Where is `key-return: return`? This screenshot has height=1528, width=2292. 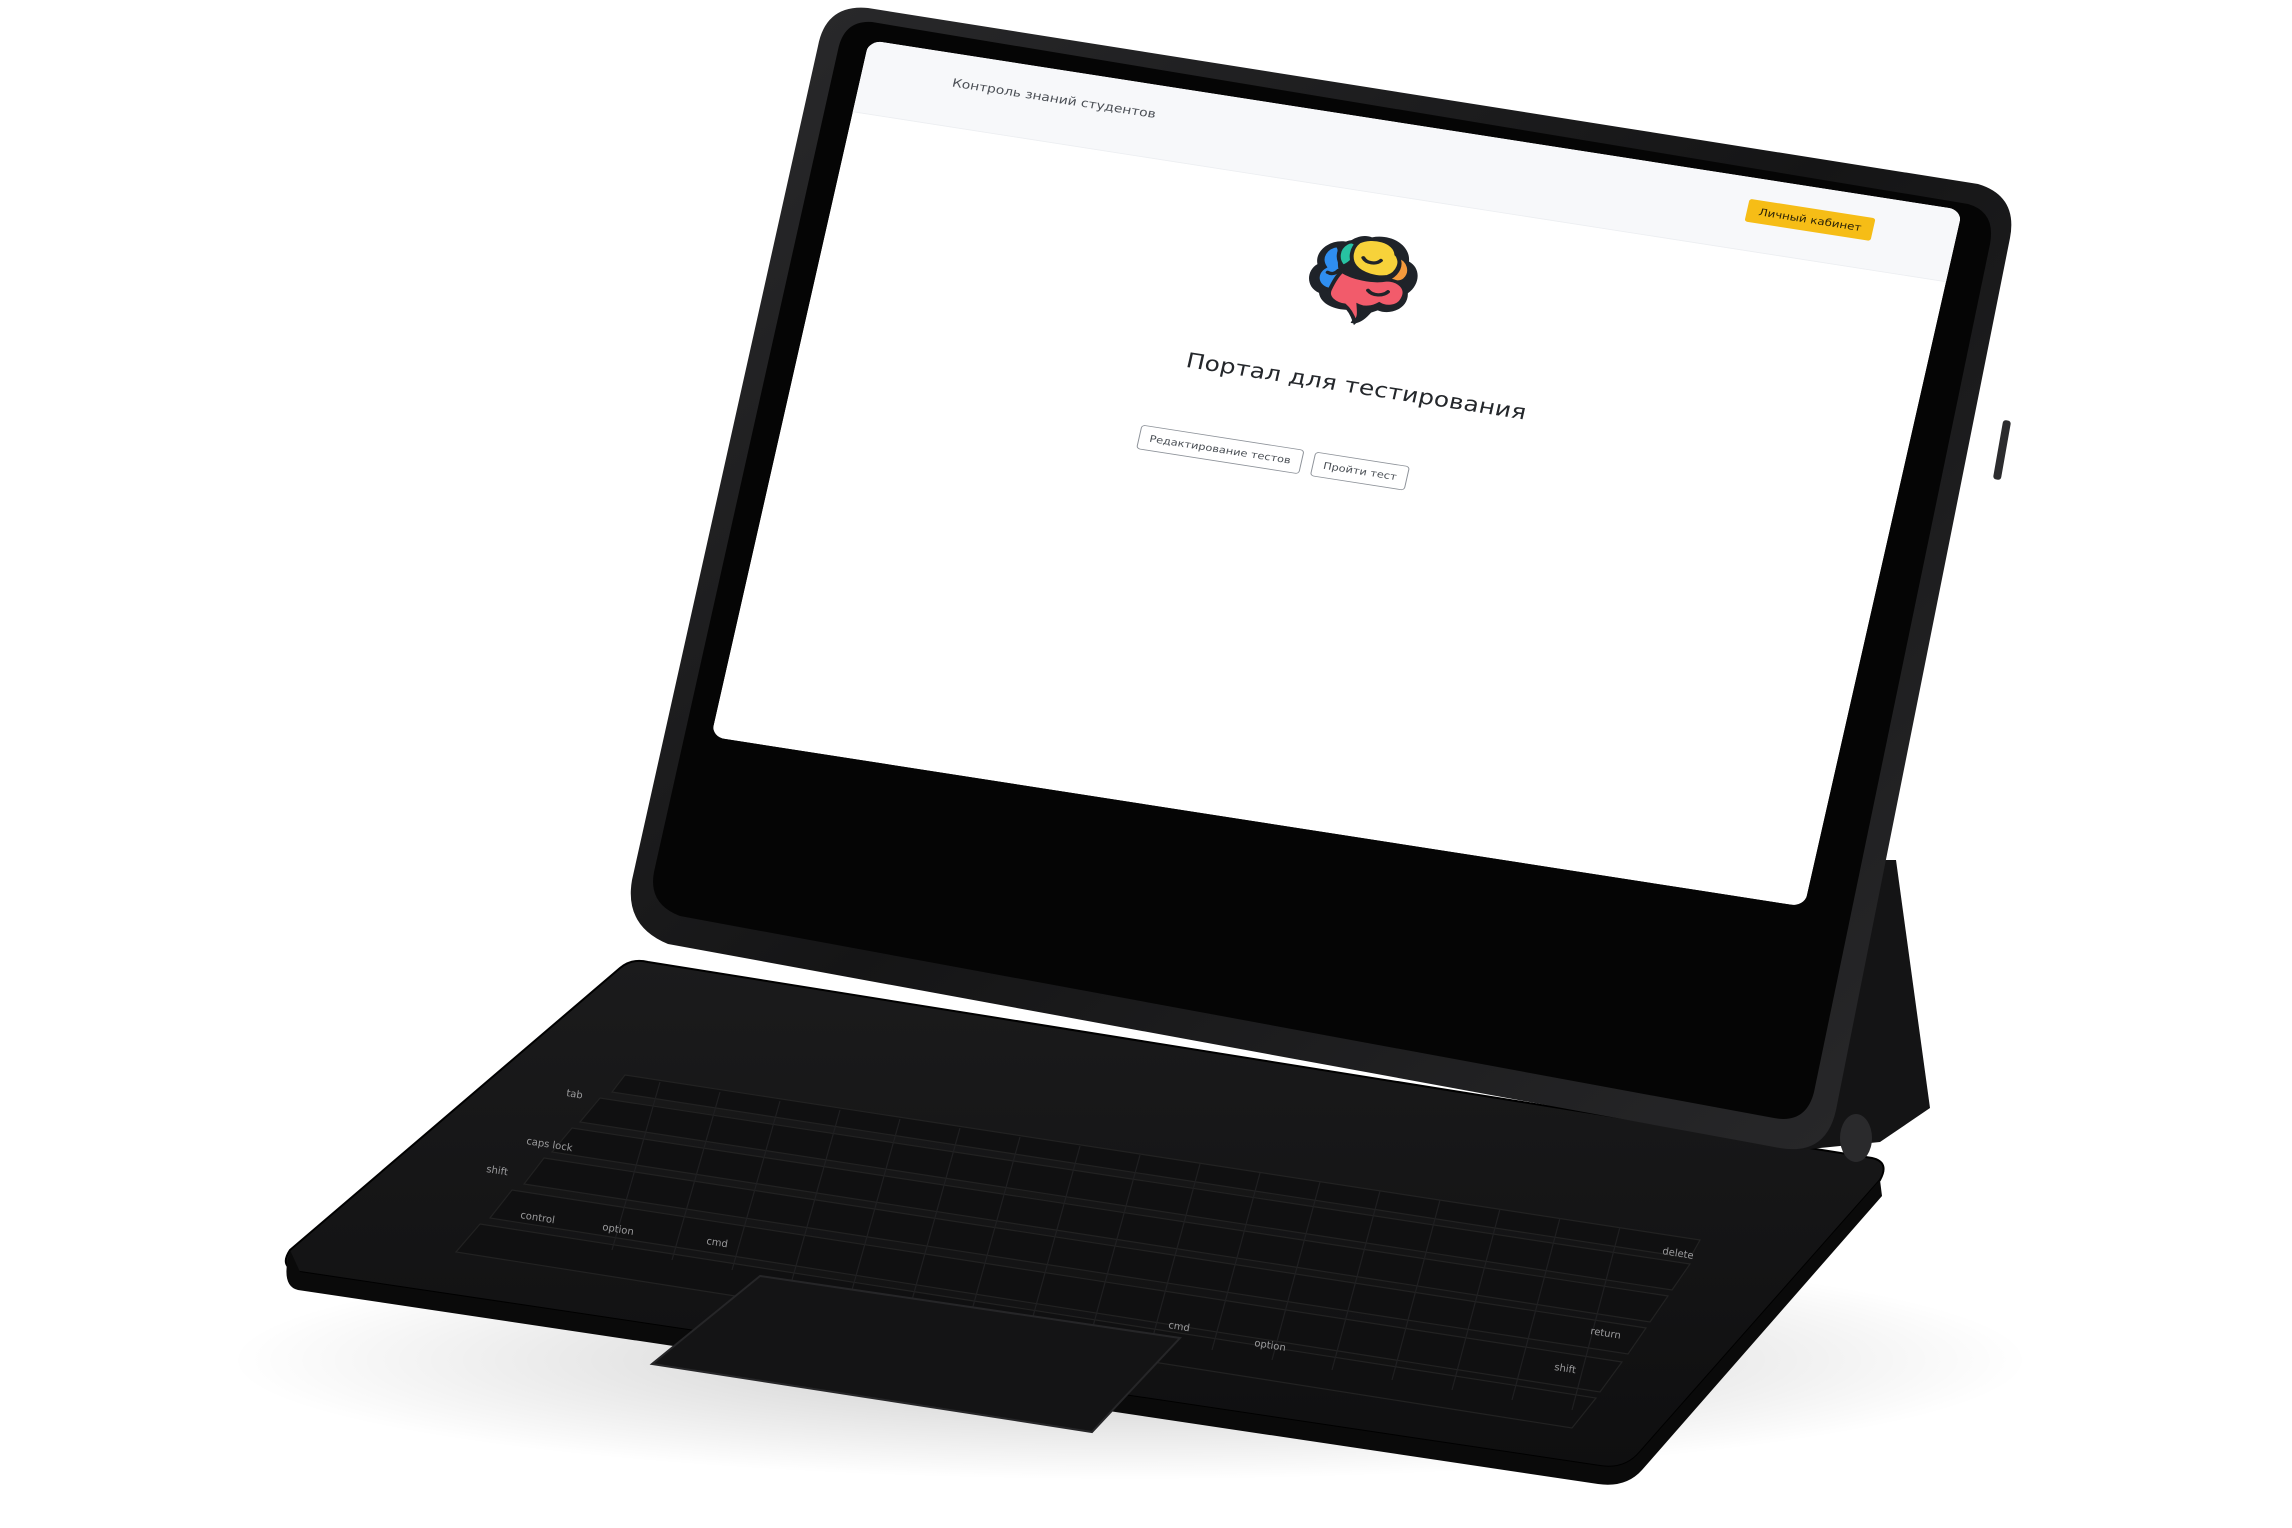 key-return: return is located at coordinates (1606, 1334).